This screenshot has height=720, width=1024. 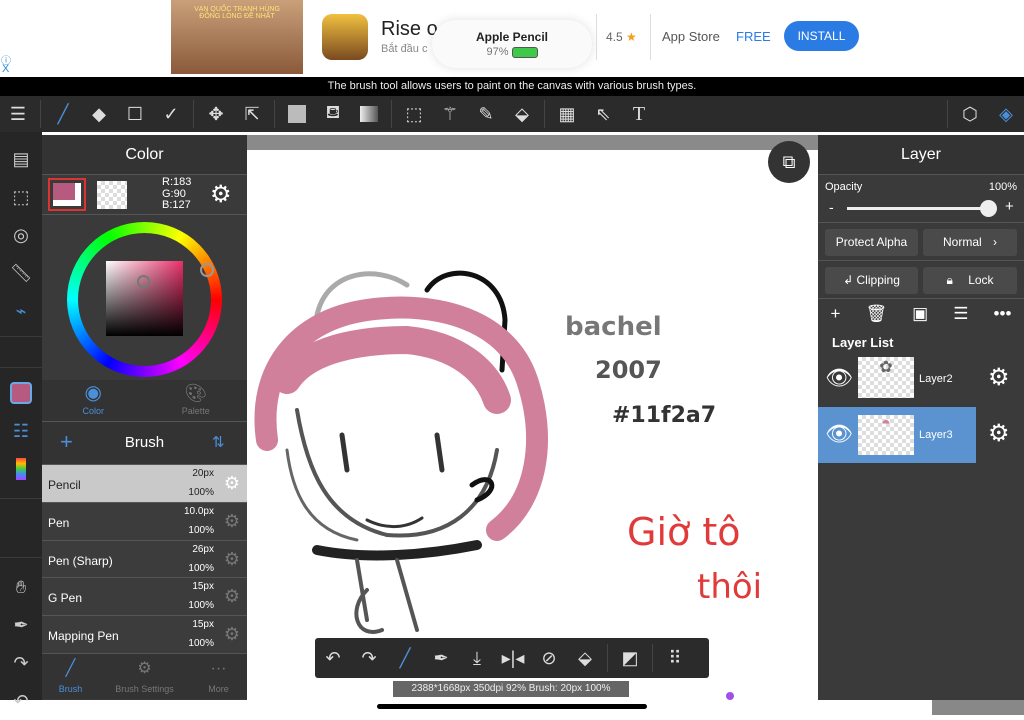 I want to click on opacity-slider-thumb, so click(x=988, y=208).